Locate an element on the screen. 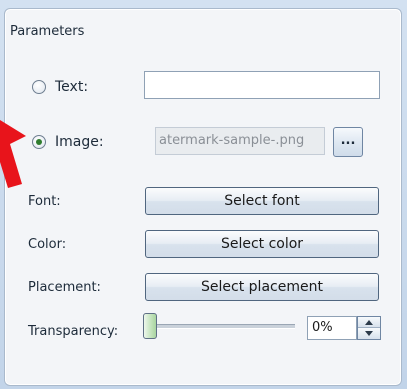 Image resolution: width=407 pixels, height=389 pixels. transparency-value-input: 0% is located at coordinates (332, 328).